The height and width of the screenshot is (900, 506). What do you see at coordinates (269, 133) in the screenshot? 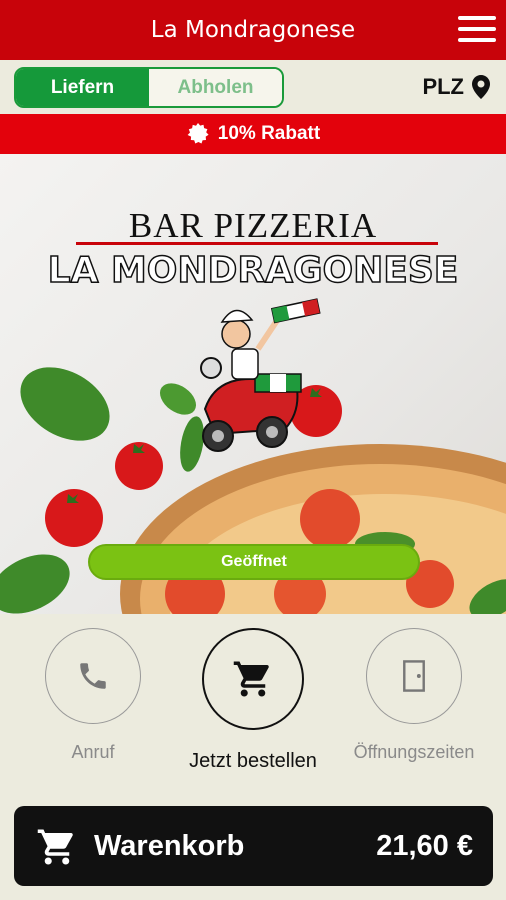
I see `discount-text: 10% Rabatt` at bounding box center [269, 133].